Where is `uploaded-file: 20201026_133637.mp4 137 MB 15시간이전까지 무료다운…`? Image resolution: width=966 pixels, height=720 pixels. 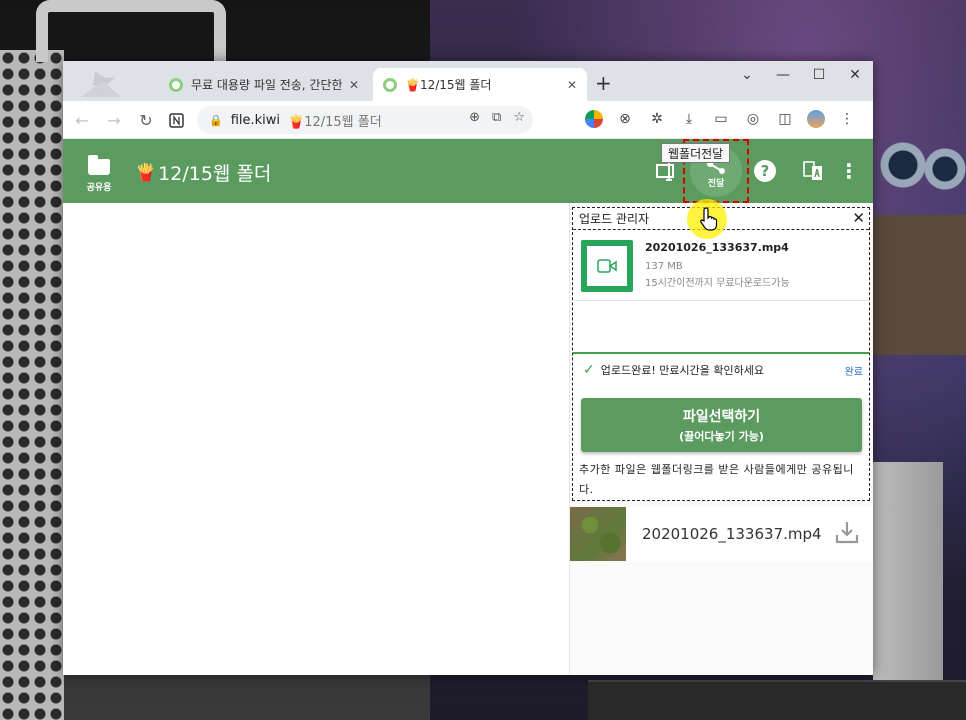 uploaded-file: 20201026_133637.mp4 137 MB 15시간이전까지 무료다운… is located at coordinates (726, 268).